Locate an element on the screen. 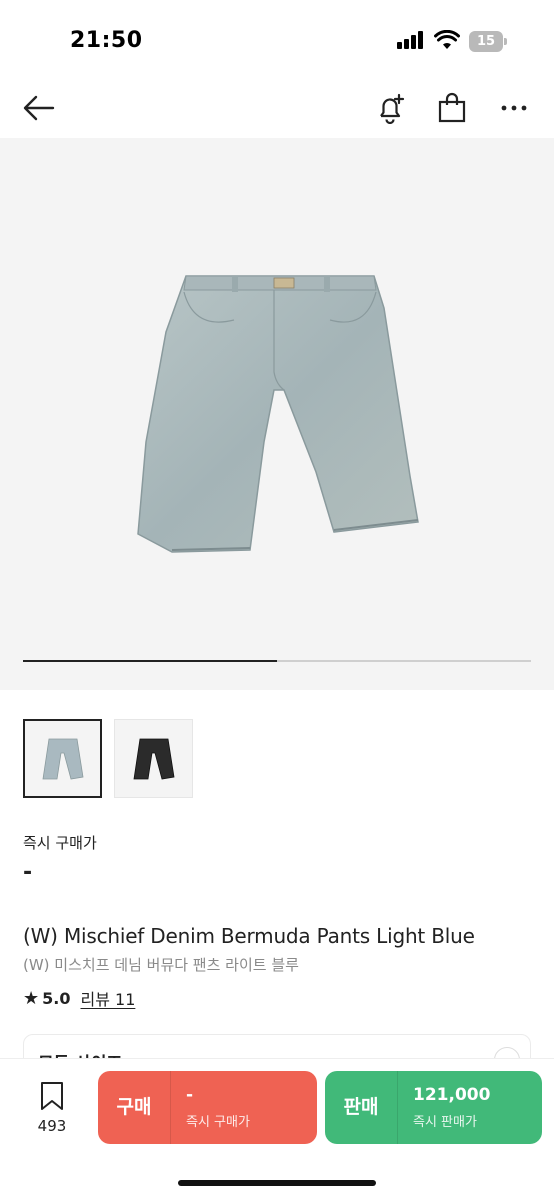  bottom-action-bar: 493 구매 - 즉시 구매가 판매 121,000 즉시 판매가 is located at coordinates (277, 1129).